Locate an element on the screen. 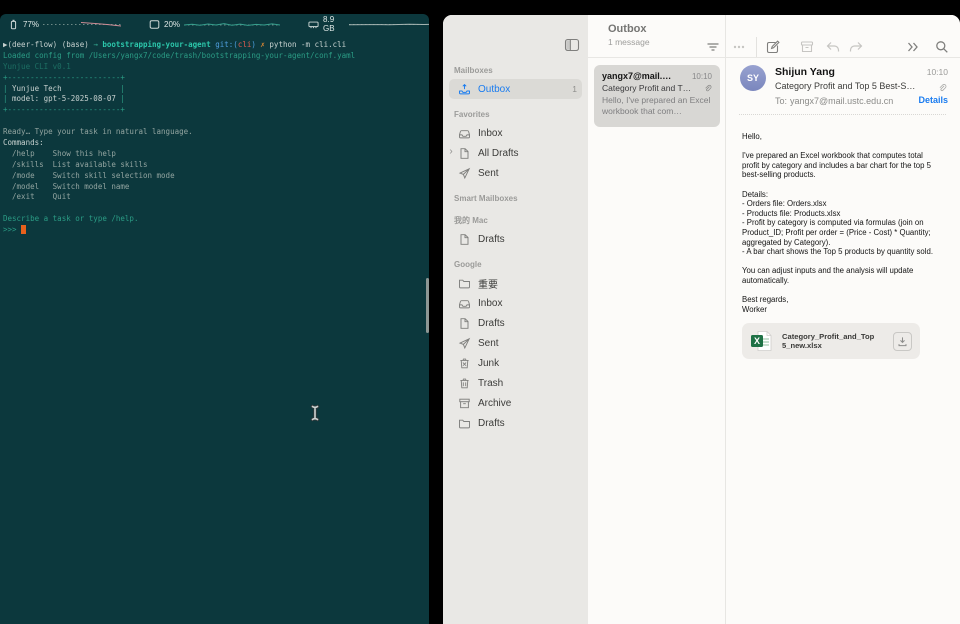 This screenshot has width=960, height=624. more-icon is located at coordinates (739, 47).